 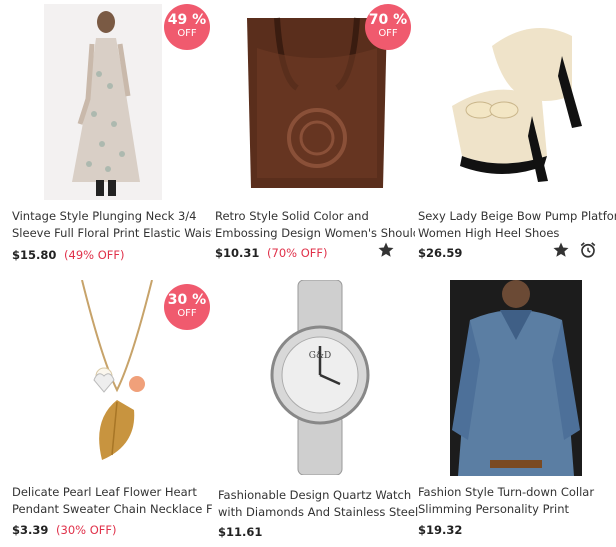 I want to click on price-row: $26.59, so click(x=440, y=253).